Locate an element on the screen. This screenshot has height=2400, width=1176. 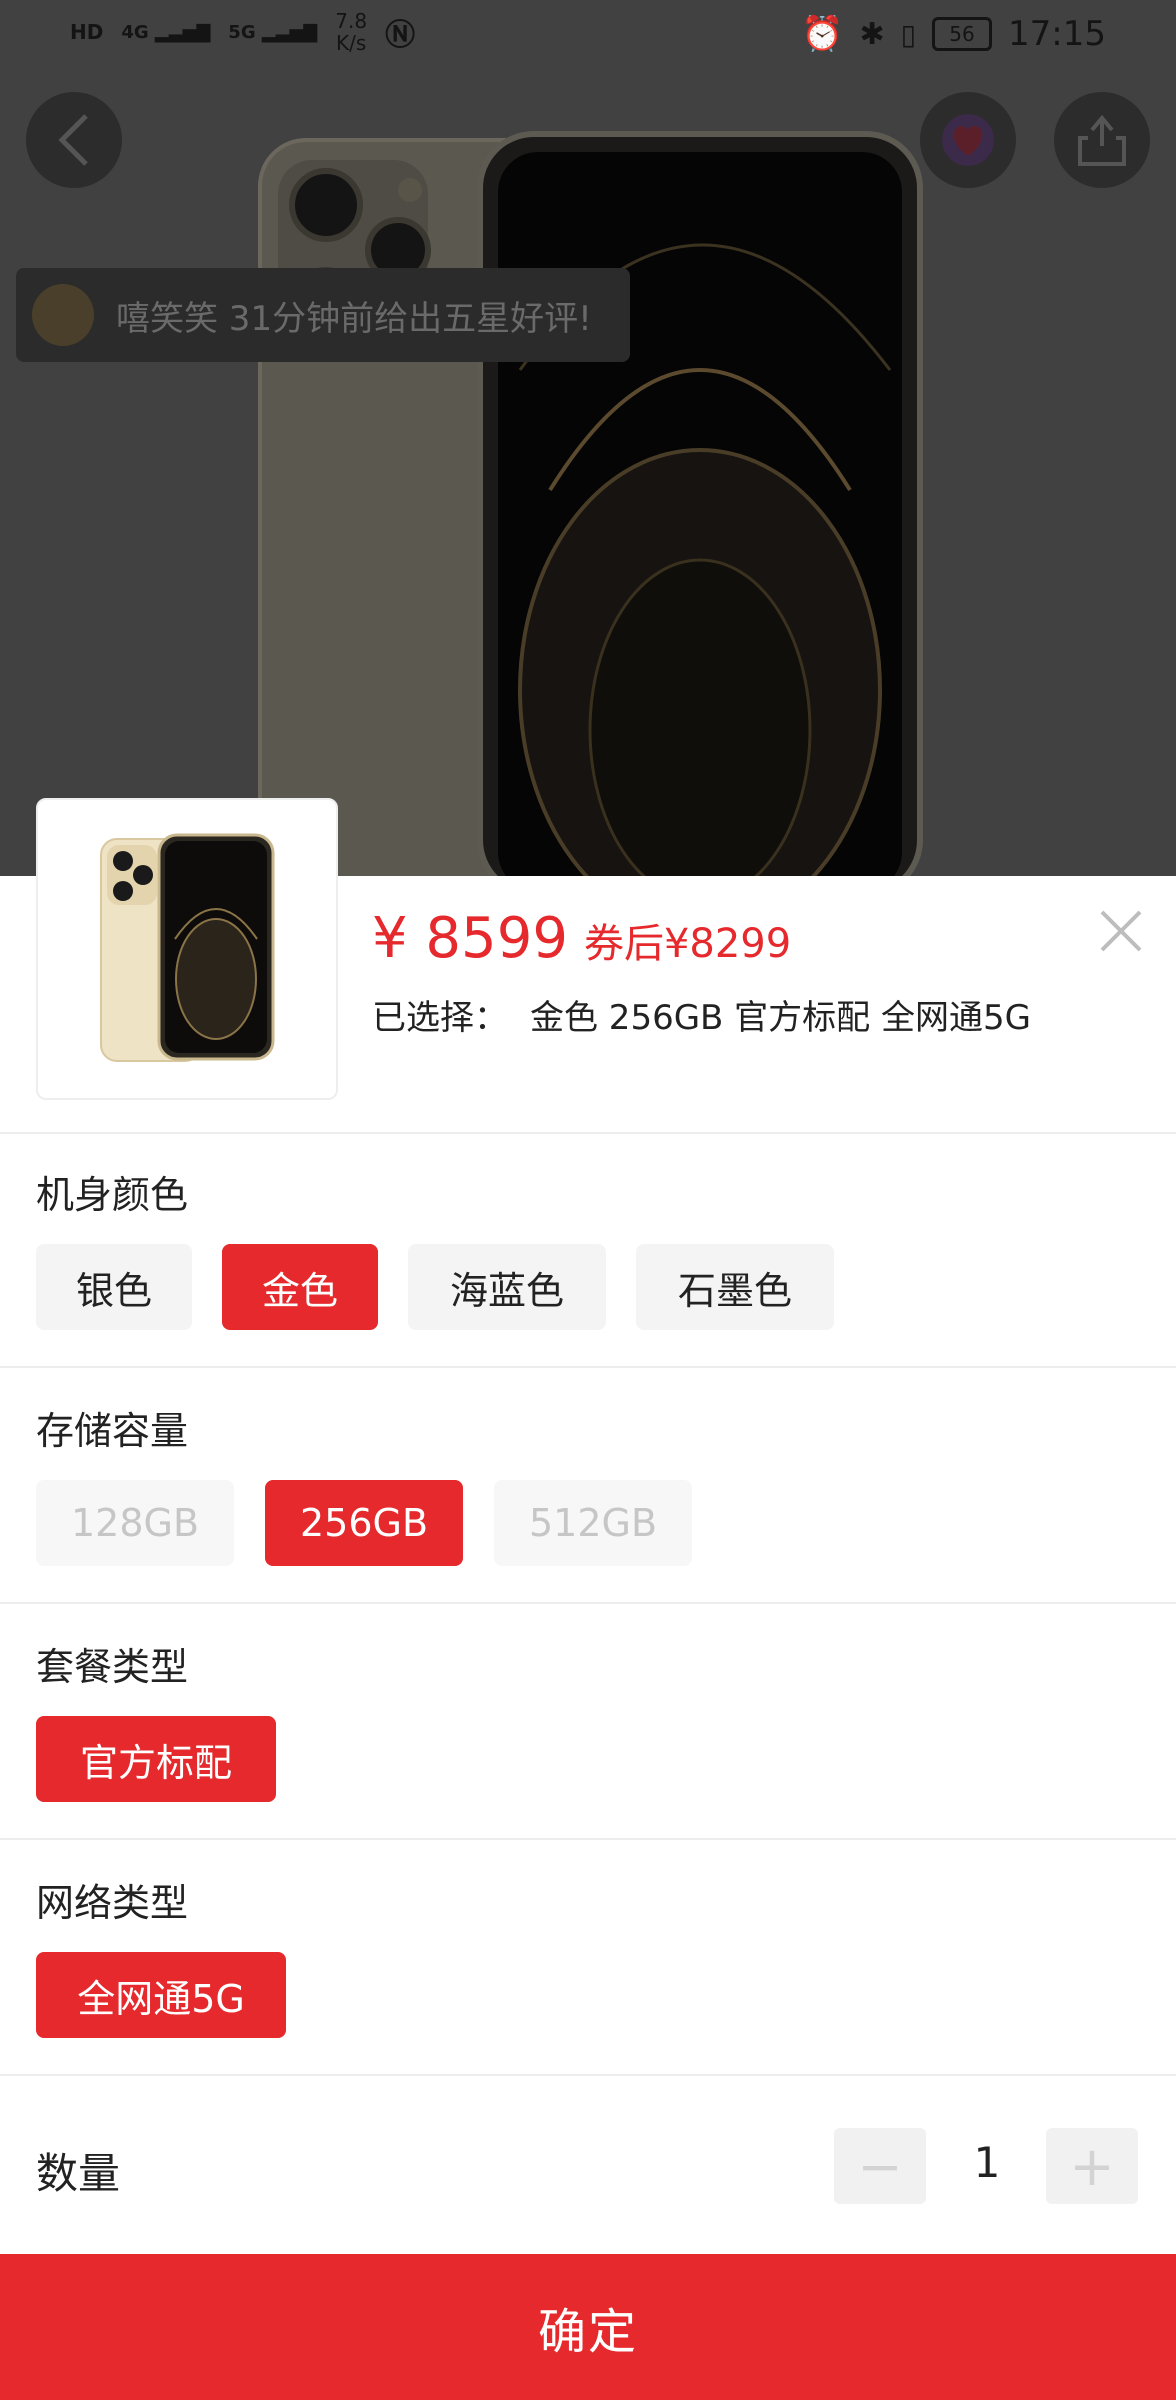
back-button is located at coordinates (74, 140).